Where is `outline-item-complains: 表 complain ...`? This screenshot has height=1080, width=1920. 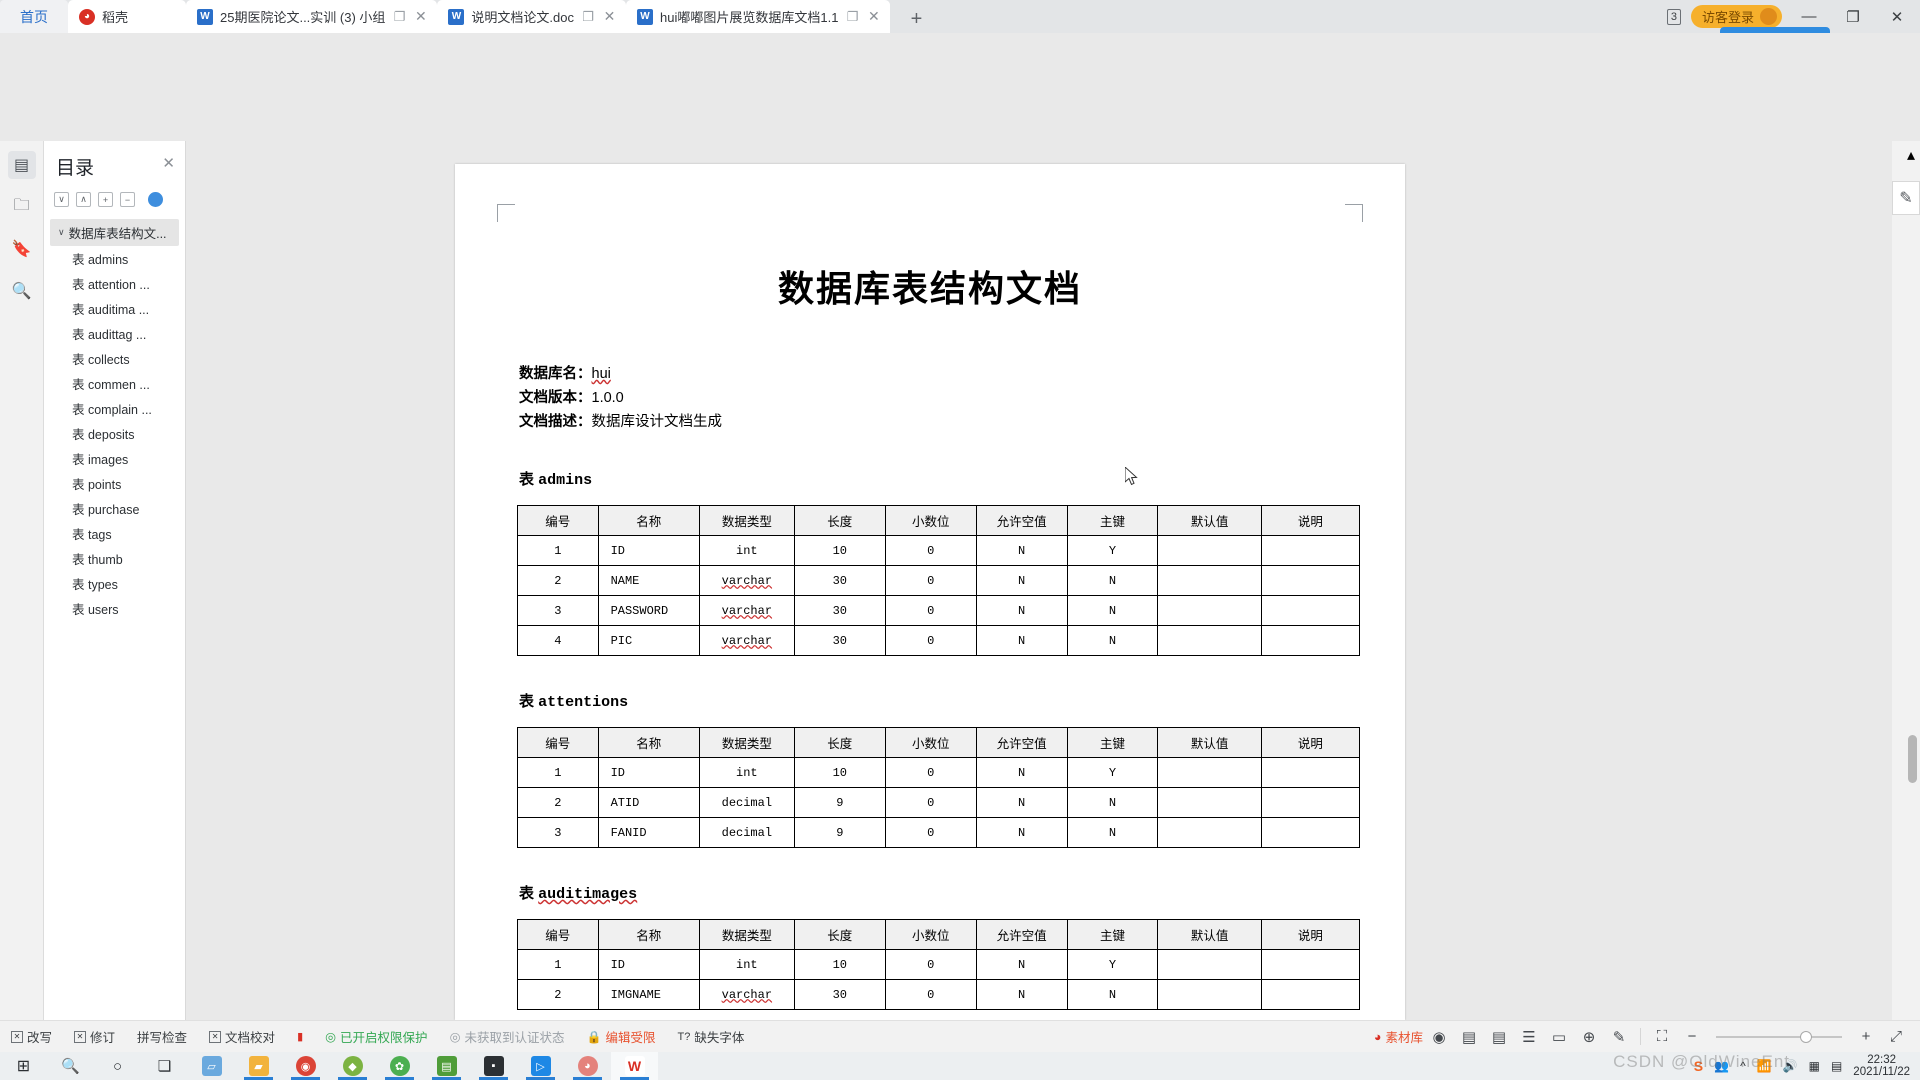 outline-item-complains: 表 complain ... is located at coordinates (114, 408).